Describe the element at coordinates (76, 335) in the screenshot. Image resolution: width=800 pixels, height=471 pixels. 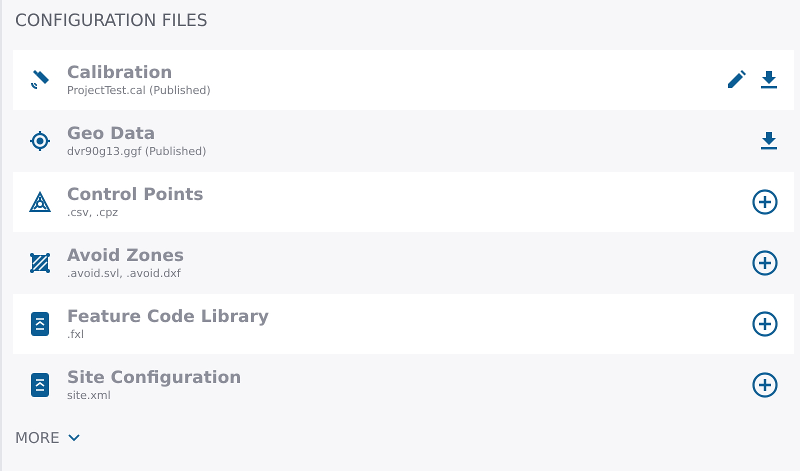
I see `file-detail: .fxl` at that location.